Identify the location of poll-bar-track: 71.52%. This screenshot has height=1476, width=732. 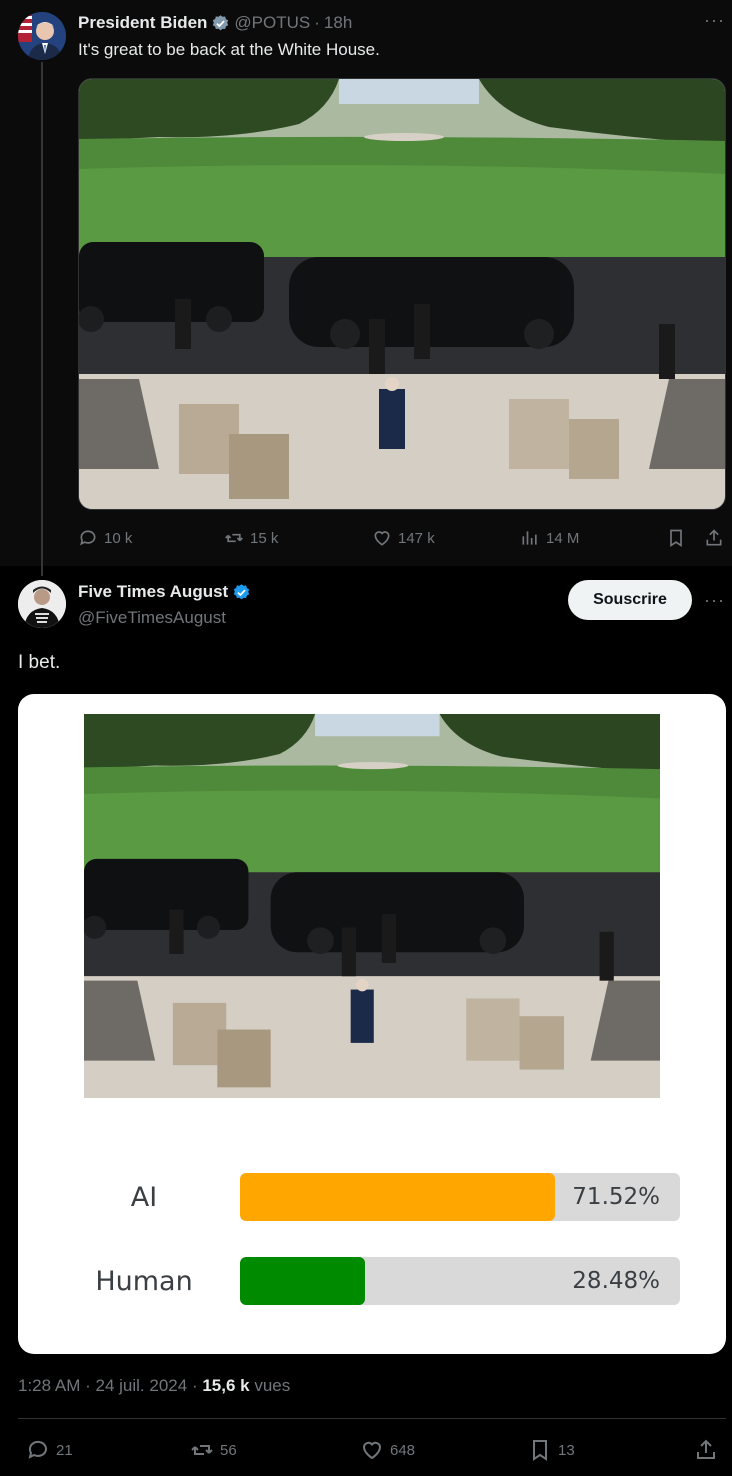
(460, 1197).